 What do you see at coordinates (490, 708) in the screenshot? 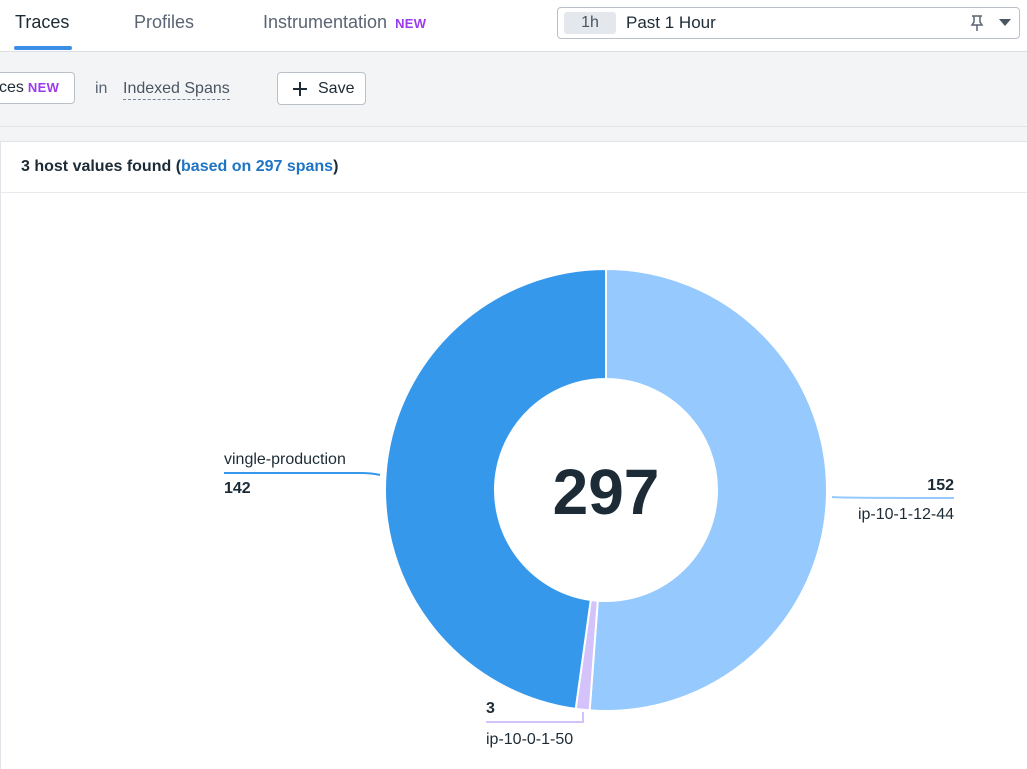
I see `slice-value-ip-10-0-1-50: 3` at bounding box center [490, 708].